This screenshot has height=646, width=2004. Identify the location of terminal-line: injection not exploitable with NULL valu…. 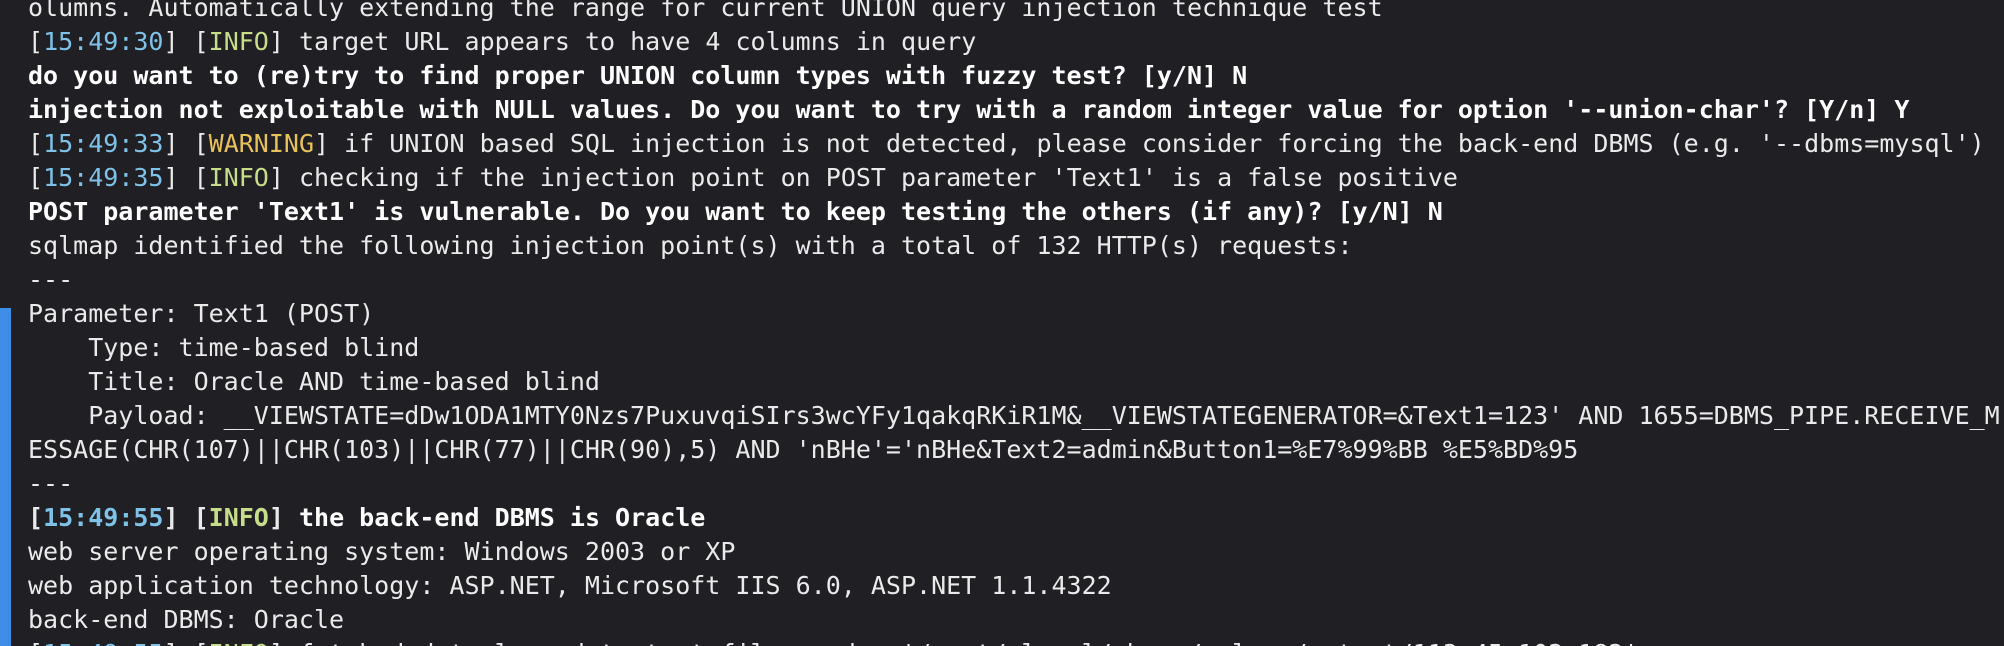
(1016, 110).